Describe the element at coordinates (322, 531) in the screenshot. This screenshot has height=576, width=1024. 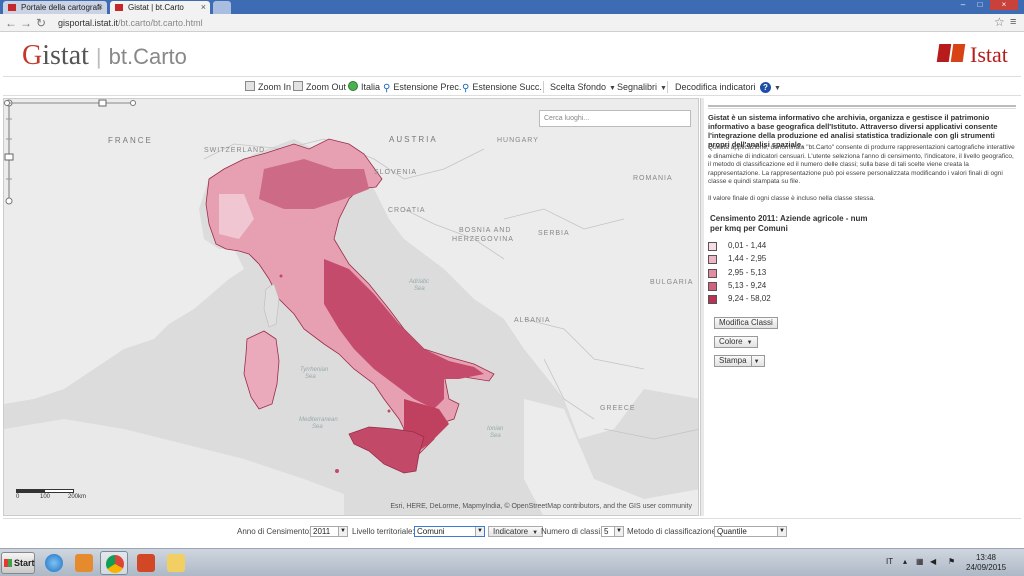
I see `anno-value: 2011` at that location.